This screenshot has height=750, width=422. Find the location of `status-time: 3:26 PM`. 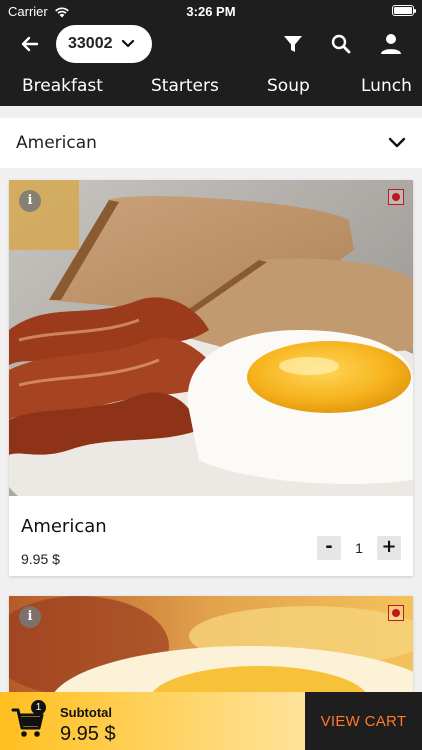

status-time: 3:26 PM is located at coordinates (211, 11).